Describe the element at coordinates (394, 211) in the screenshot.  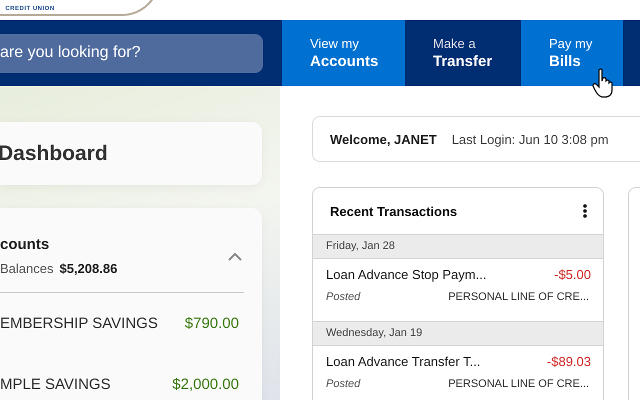
I see `card-title: Recent Transactions` at that location.